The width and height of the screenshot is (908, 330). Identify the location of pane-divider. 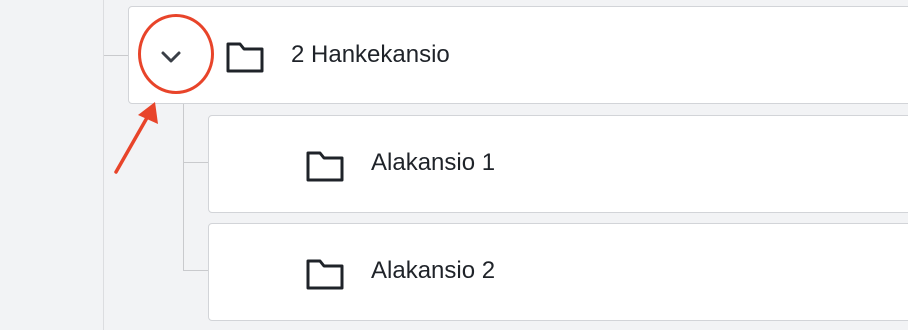
(103, 165).